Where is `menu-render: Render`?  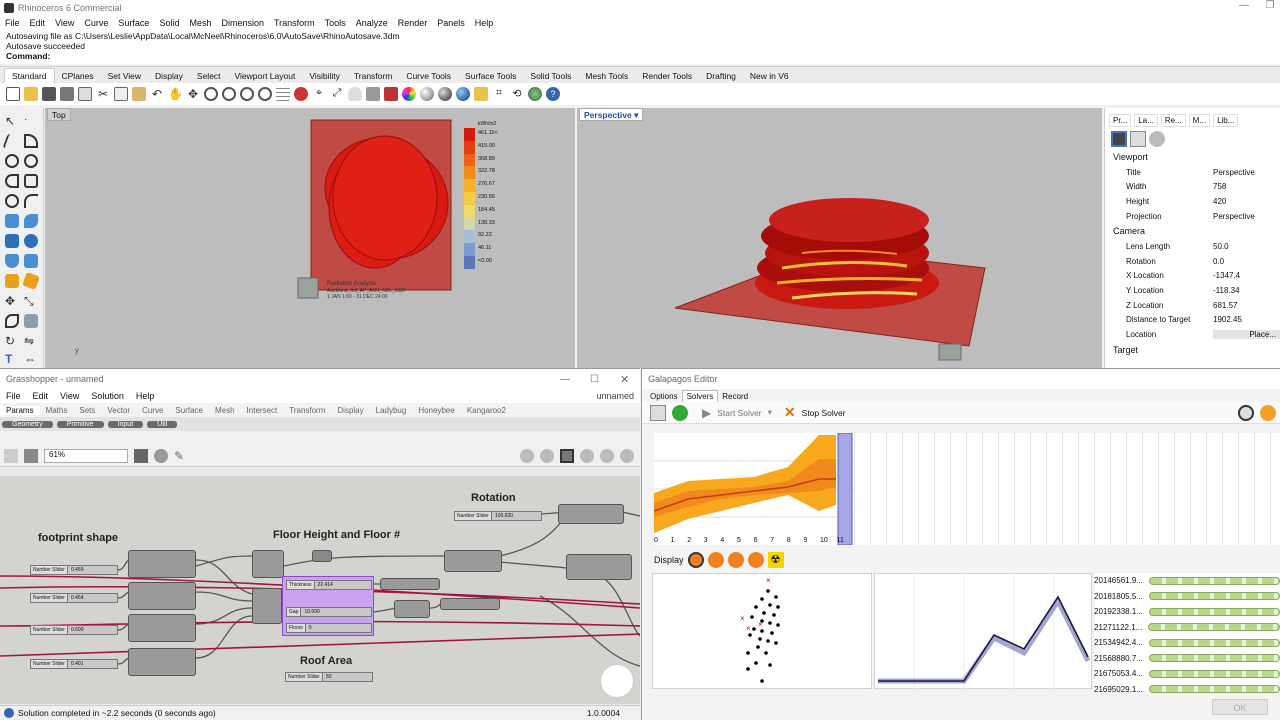 menu-render: Render is located at coordinates (413, 23).